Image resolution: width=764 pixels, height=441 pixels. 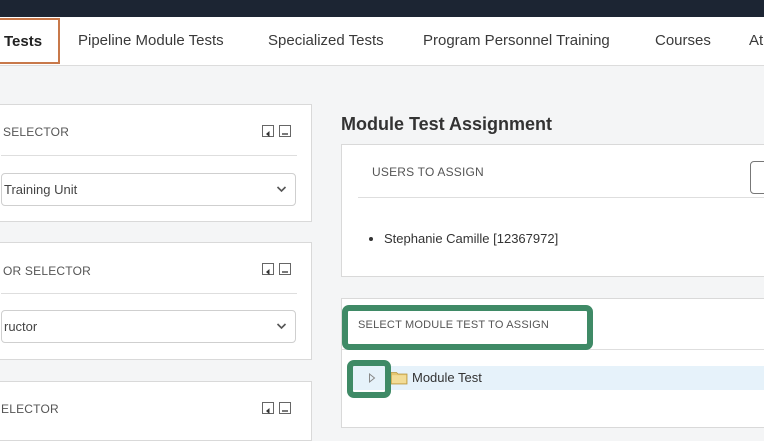 I want to click on instructor-selector-panel: OR SELECTOR ructor, so click(x=156, y=301).